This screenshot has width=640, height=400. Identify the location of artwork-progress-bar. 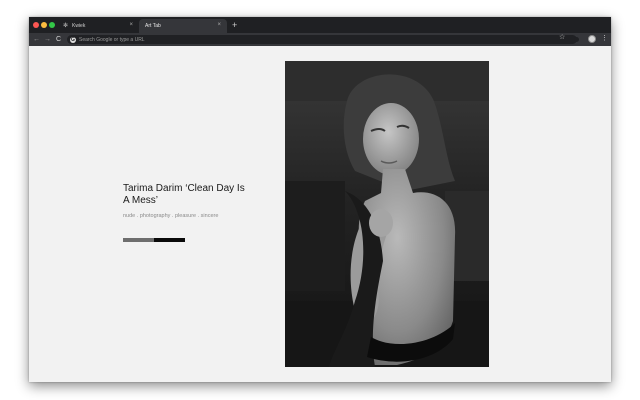
(154, 240).